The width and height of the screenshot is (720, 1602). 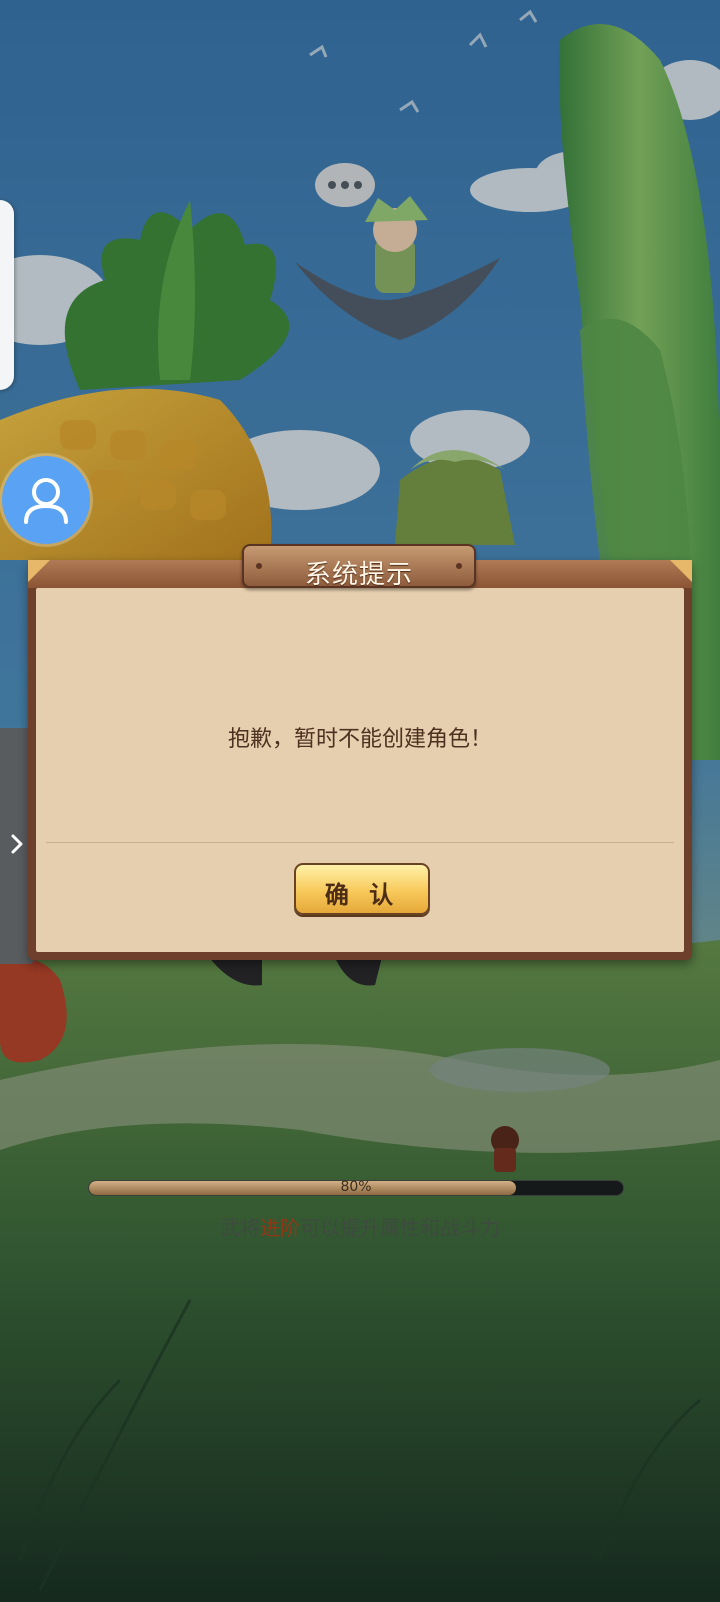 I want to click on dialog-title: 系统提示, so click(x=358, y=575).